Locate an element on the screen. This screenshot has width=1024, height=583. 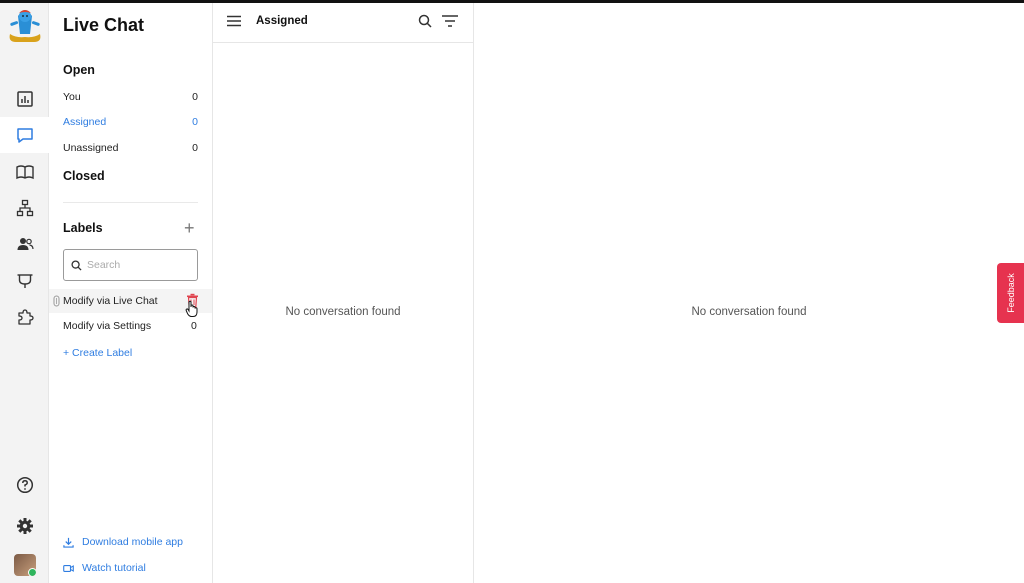
watch-tutorial-label: Watch tutorial is located at coordinates (114, 568).